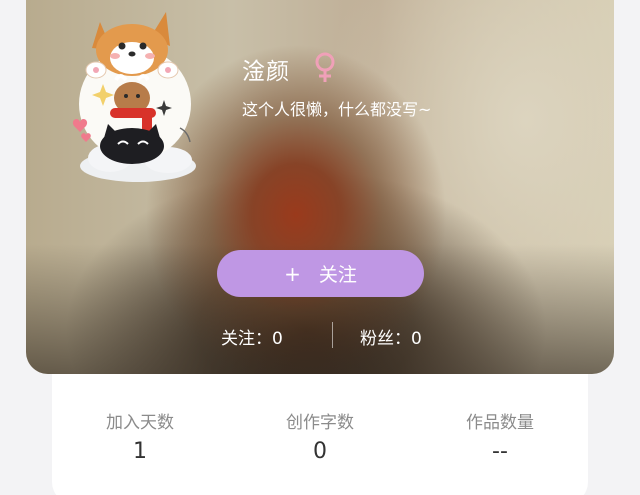  I want to click on follow-button: + 关注, so click(320, 273).